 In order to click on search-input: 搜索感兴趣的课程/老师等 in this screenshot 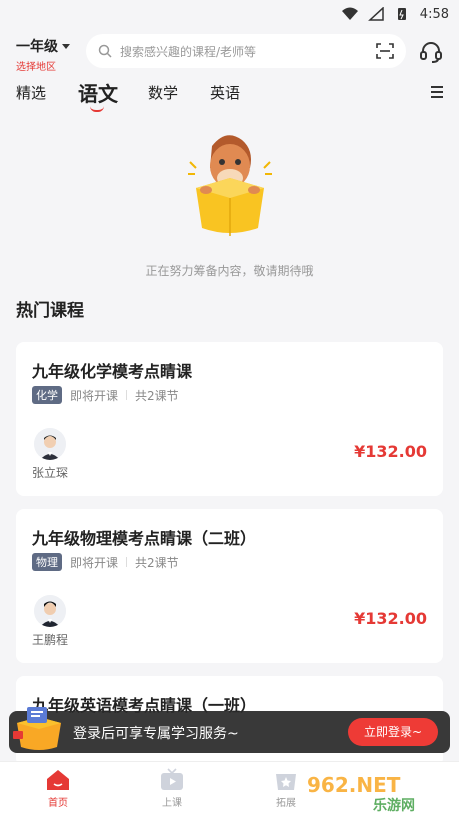, I will do `click(244, 51)`.